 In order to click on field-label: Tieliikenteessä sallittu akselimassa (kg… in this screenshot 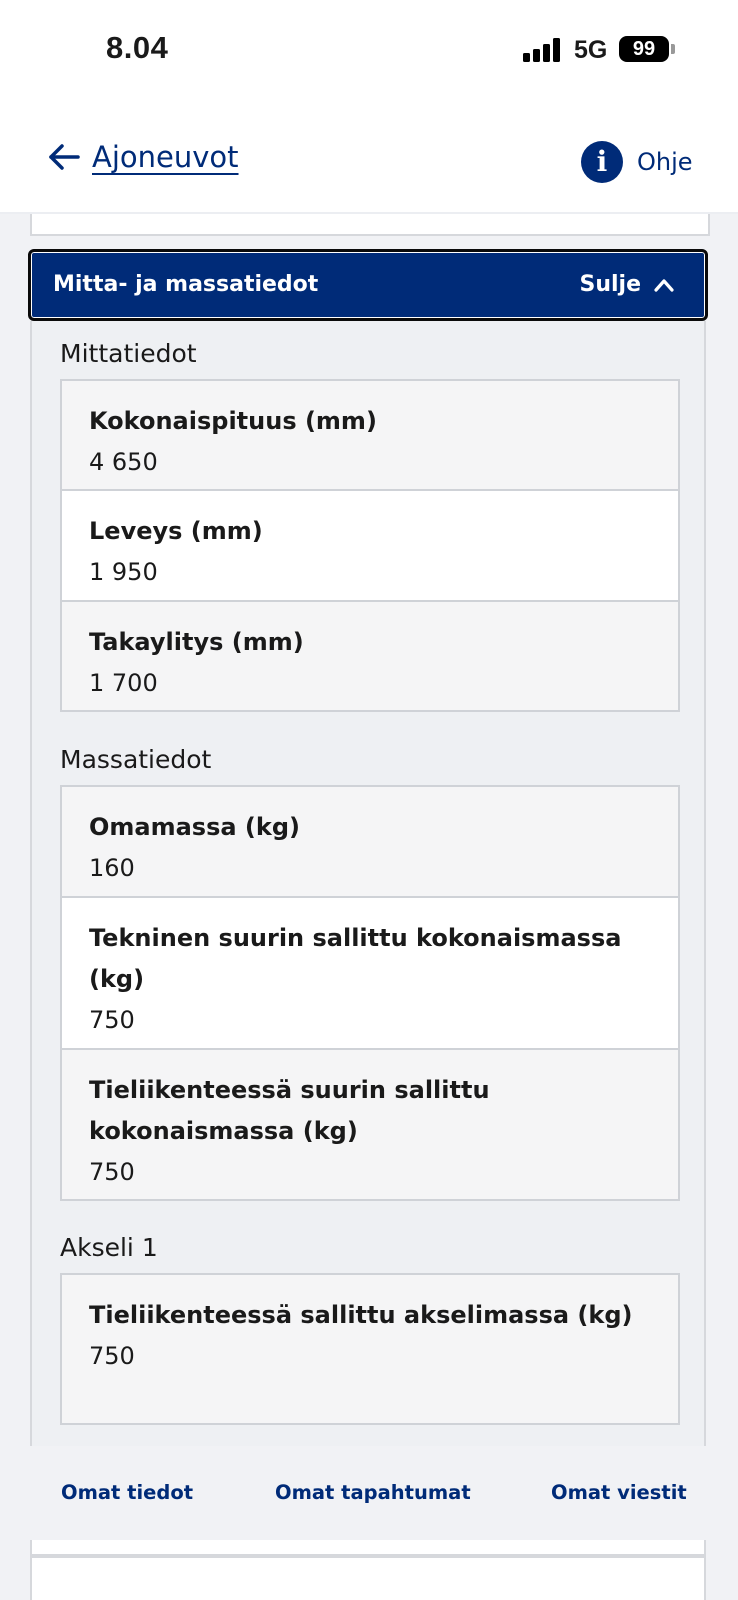, I will do `click(361, 1315)`.